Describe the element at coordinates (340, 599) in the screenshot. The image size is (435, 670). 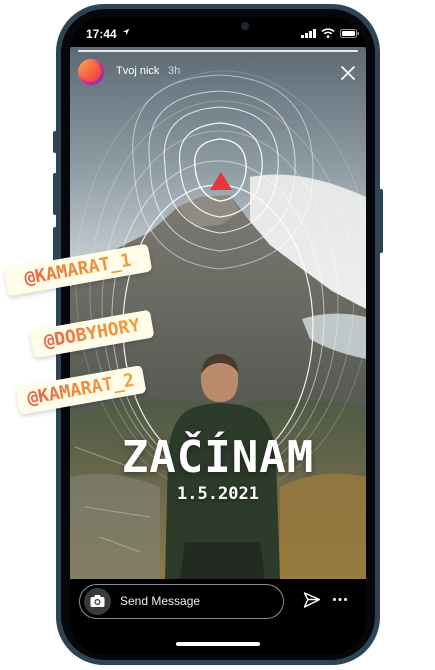
I see `more-options-icon` at that location.